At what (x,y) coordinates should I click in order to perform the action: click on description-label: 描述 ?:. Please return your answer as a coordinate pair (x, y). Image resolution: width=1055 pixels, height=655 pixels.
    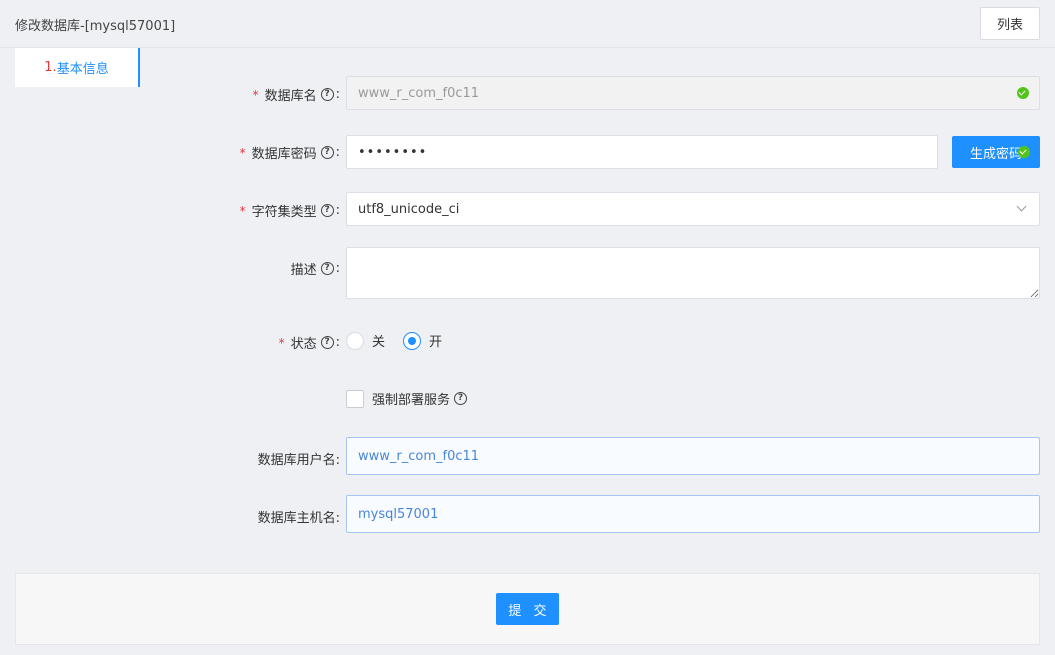
    Looking at the image, I should click on (315, 269).